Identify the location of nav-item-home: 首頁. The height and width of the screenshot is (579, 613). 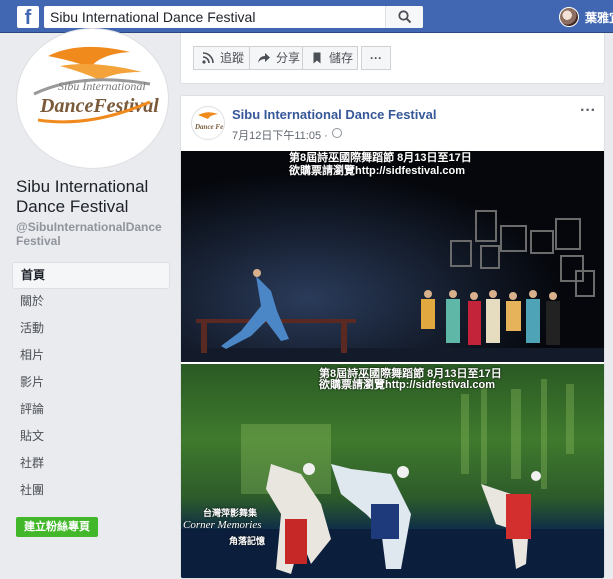
(91, 275).